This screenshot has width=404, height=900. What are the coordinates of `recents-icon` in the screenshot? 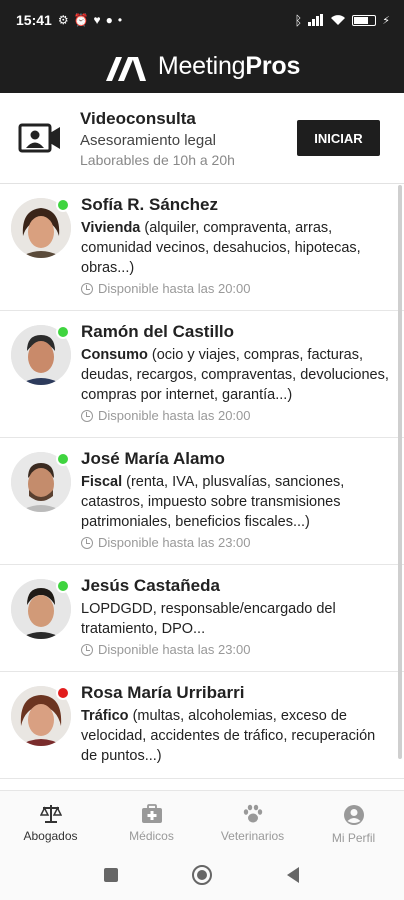 It's located at (111, 875).